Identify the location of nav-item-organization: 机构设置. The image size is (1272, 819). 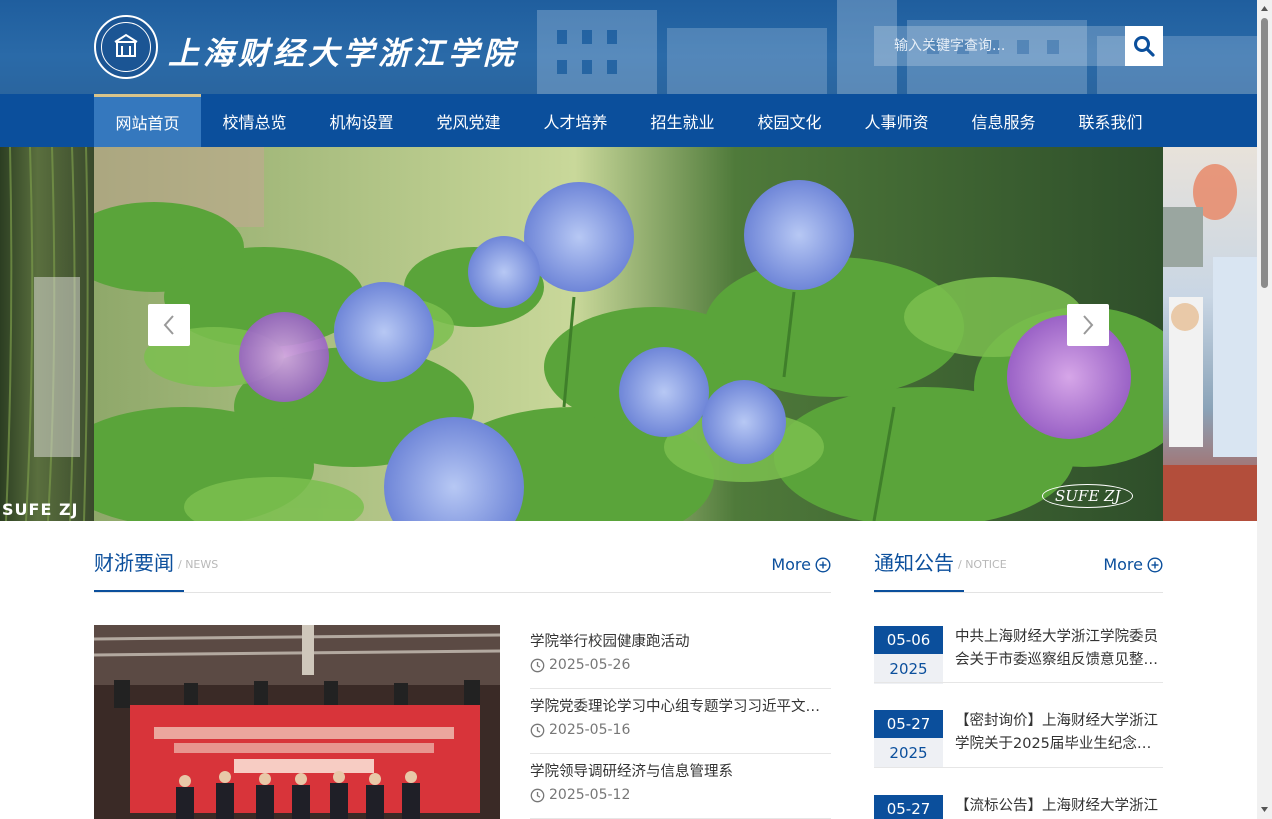
(361, 120).